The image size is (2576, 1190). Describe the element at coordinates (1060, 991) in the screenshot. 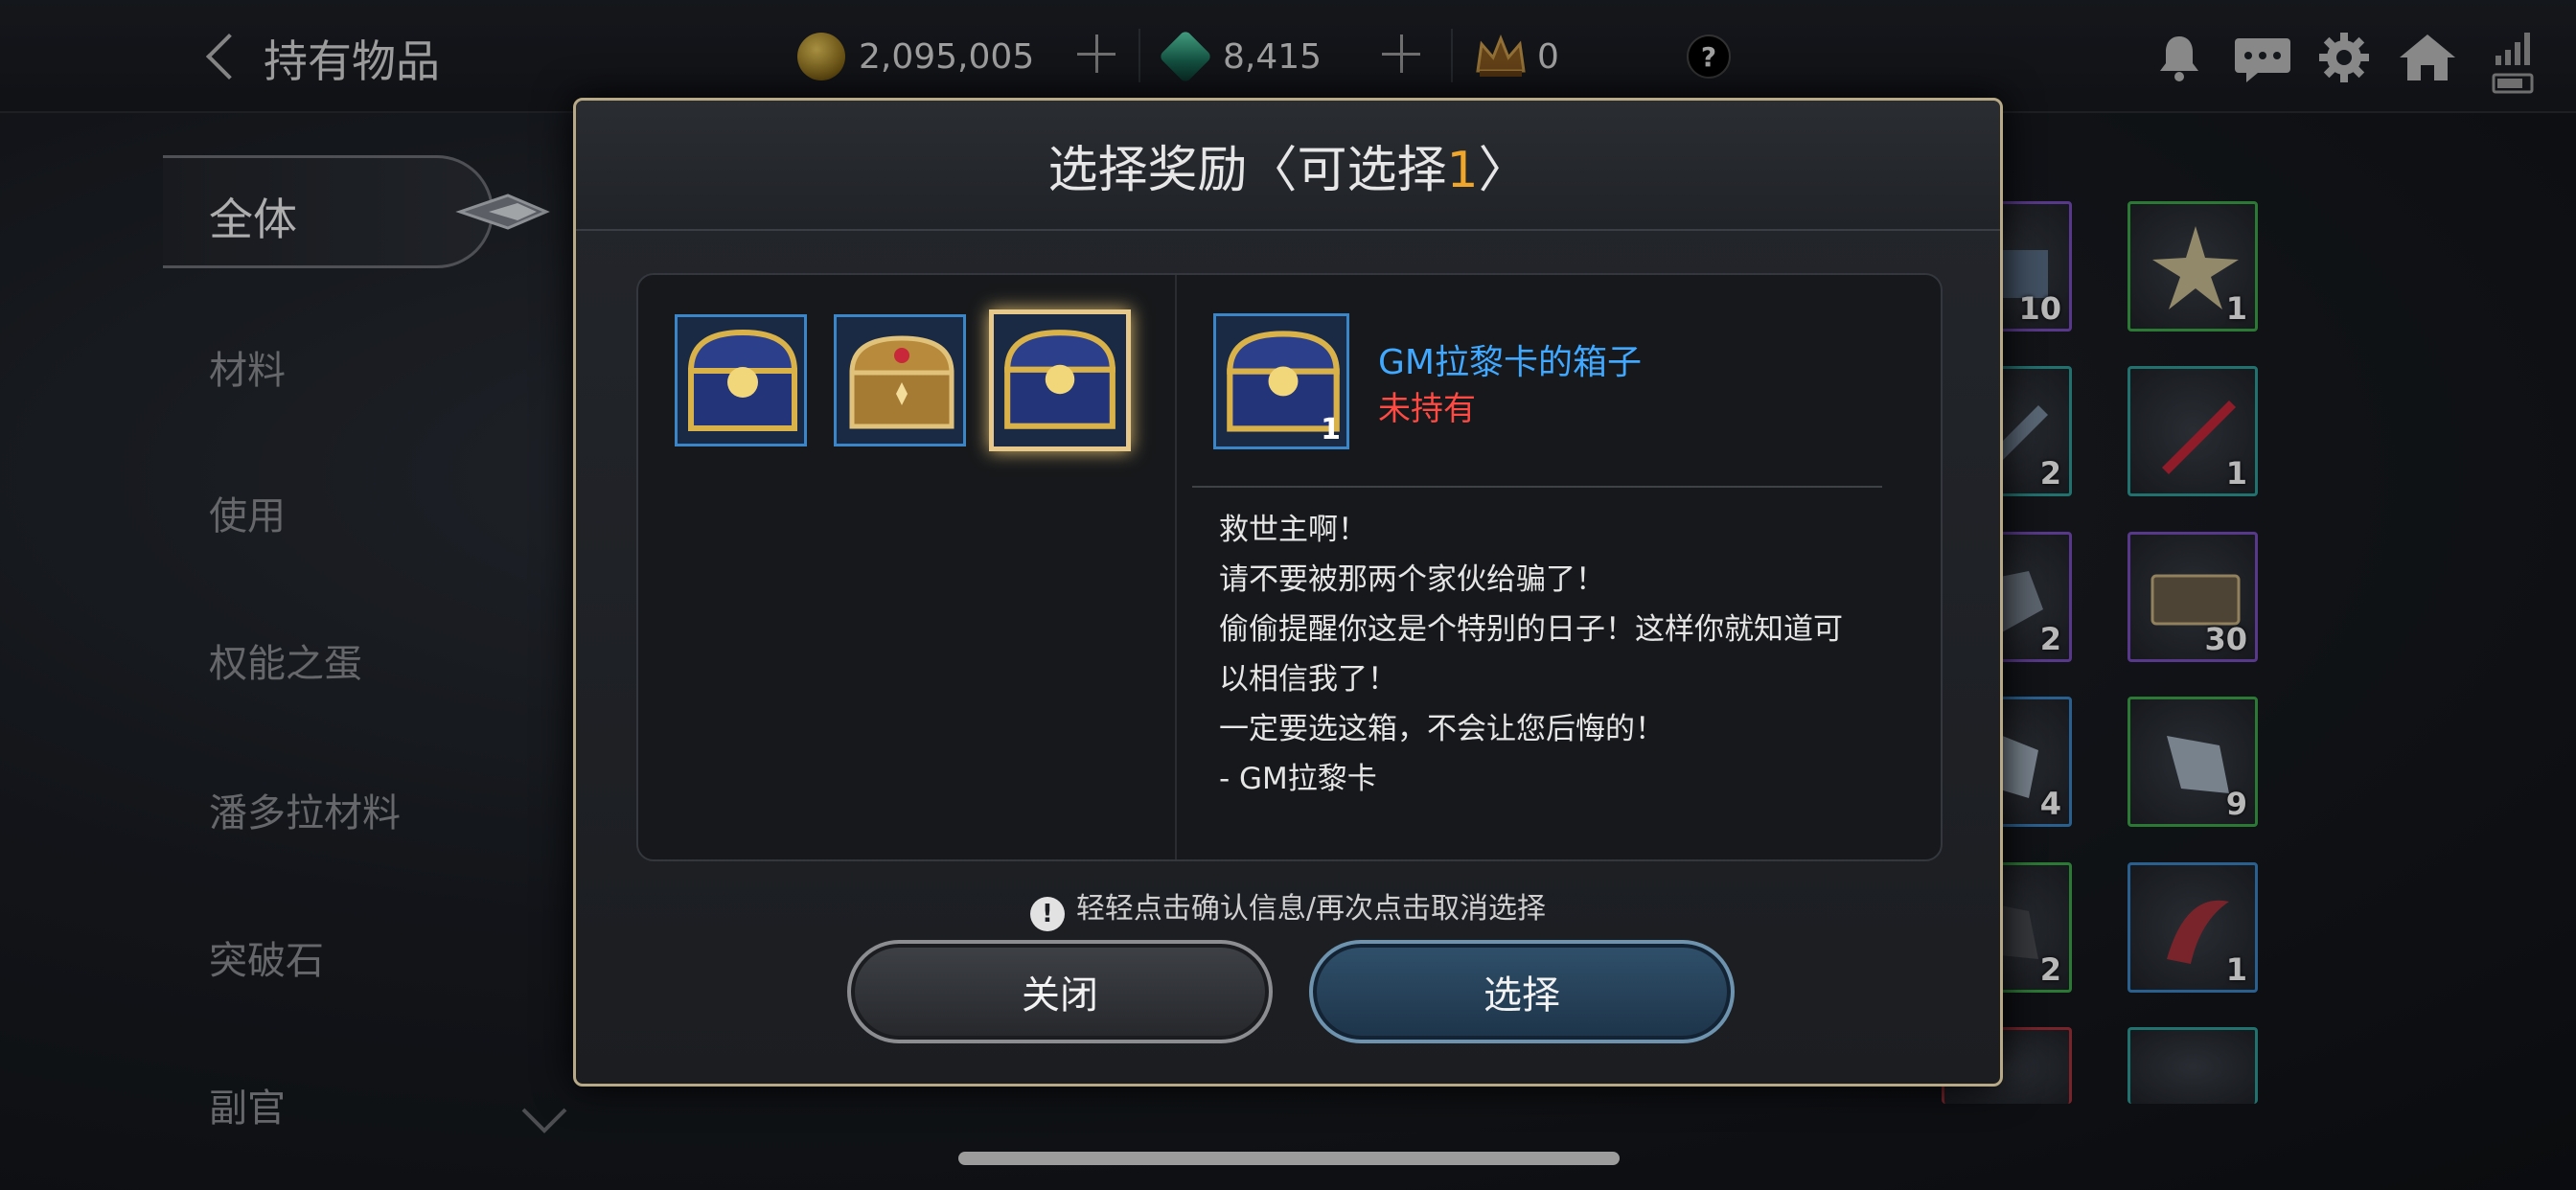

I see `close-button: 关闭` at that location.